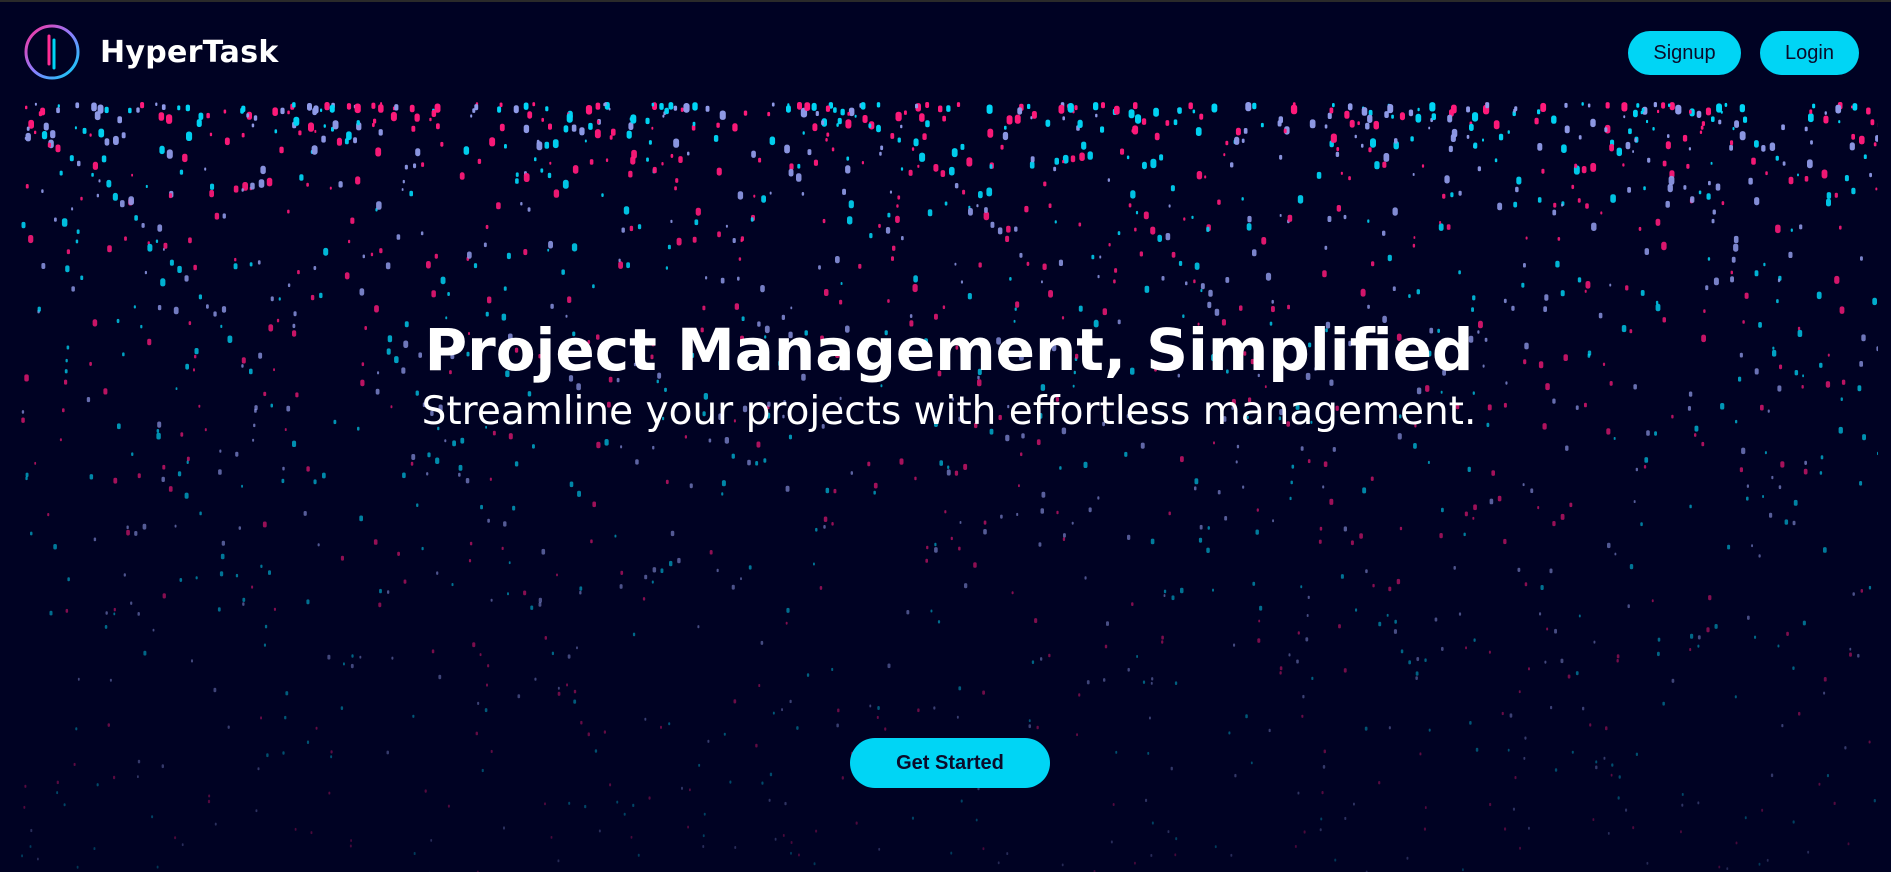 The width and height of the screenshot is (1891, 872). Describe the element at coordinates (1809, 53) in the screenshot. I see `login-button: Login` at that location.